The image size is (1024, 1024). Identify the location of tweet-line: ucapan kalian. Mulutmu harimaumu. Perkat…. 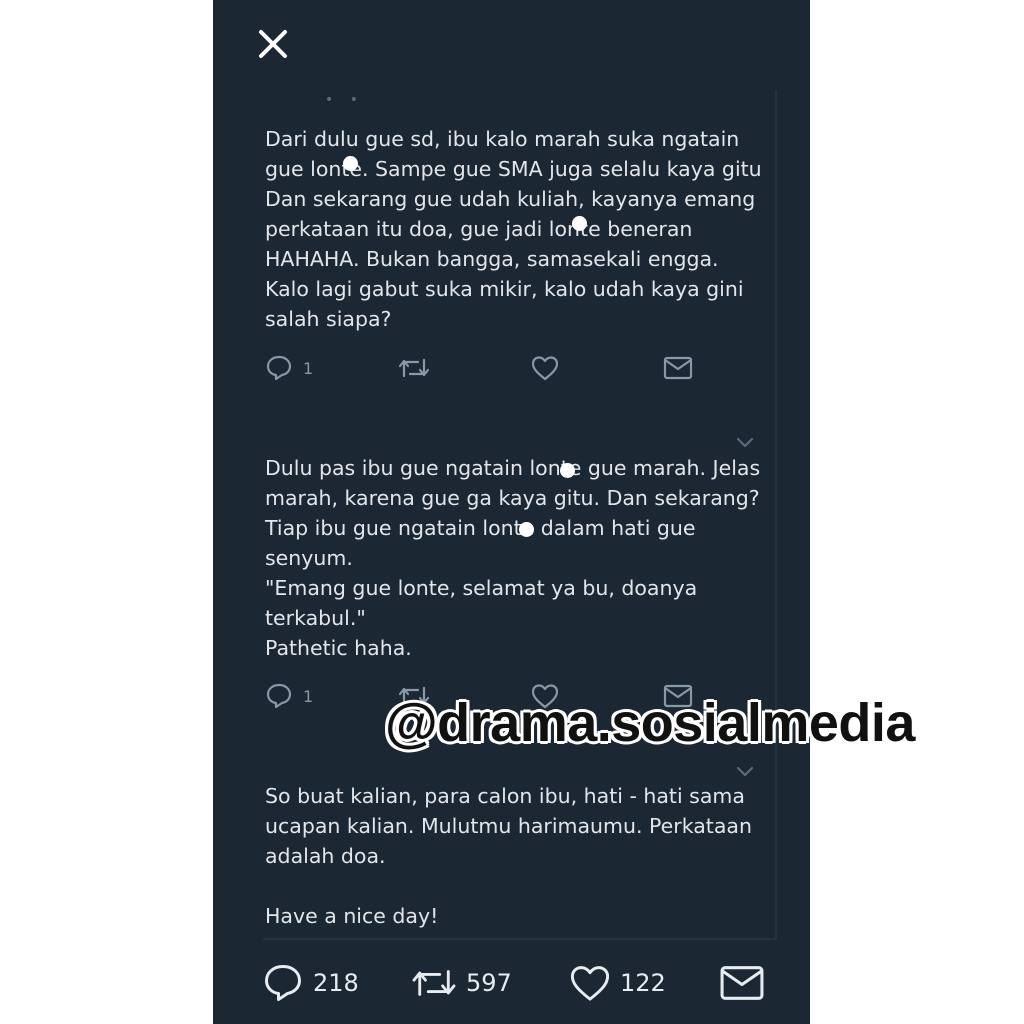
(508, 826).